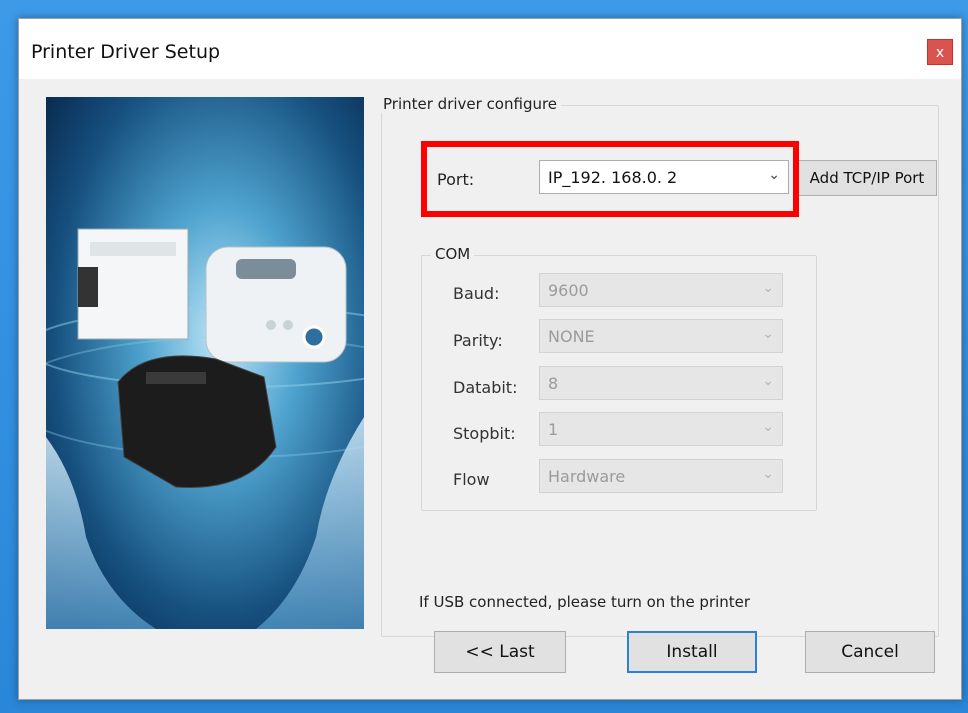 The height and width of the screenshot is (713, 968). Describe the element at coordinates (568, 290) in the screenshot. I see `baud-value: 9600` at that location.